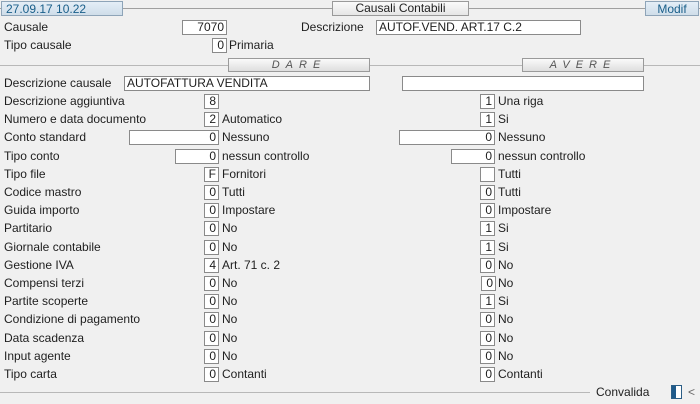  I want to click on tipo-conto-avere-text: nessun controllo, so click(542, 156).